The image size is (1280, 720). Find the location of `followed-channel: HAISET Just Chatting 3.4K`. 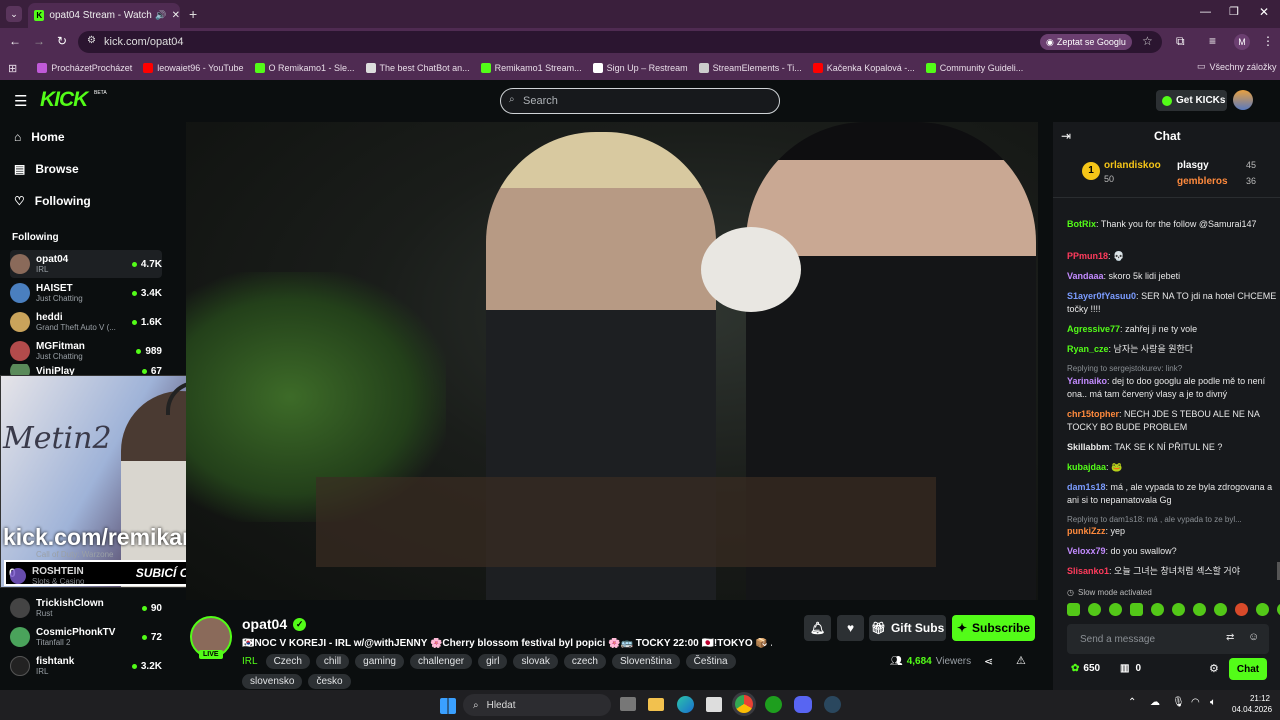

followed-channel: HAISET Just Chatting 3.4K is located at coordinates (86, 293).